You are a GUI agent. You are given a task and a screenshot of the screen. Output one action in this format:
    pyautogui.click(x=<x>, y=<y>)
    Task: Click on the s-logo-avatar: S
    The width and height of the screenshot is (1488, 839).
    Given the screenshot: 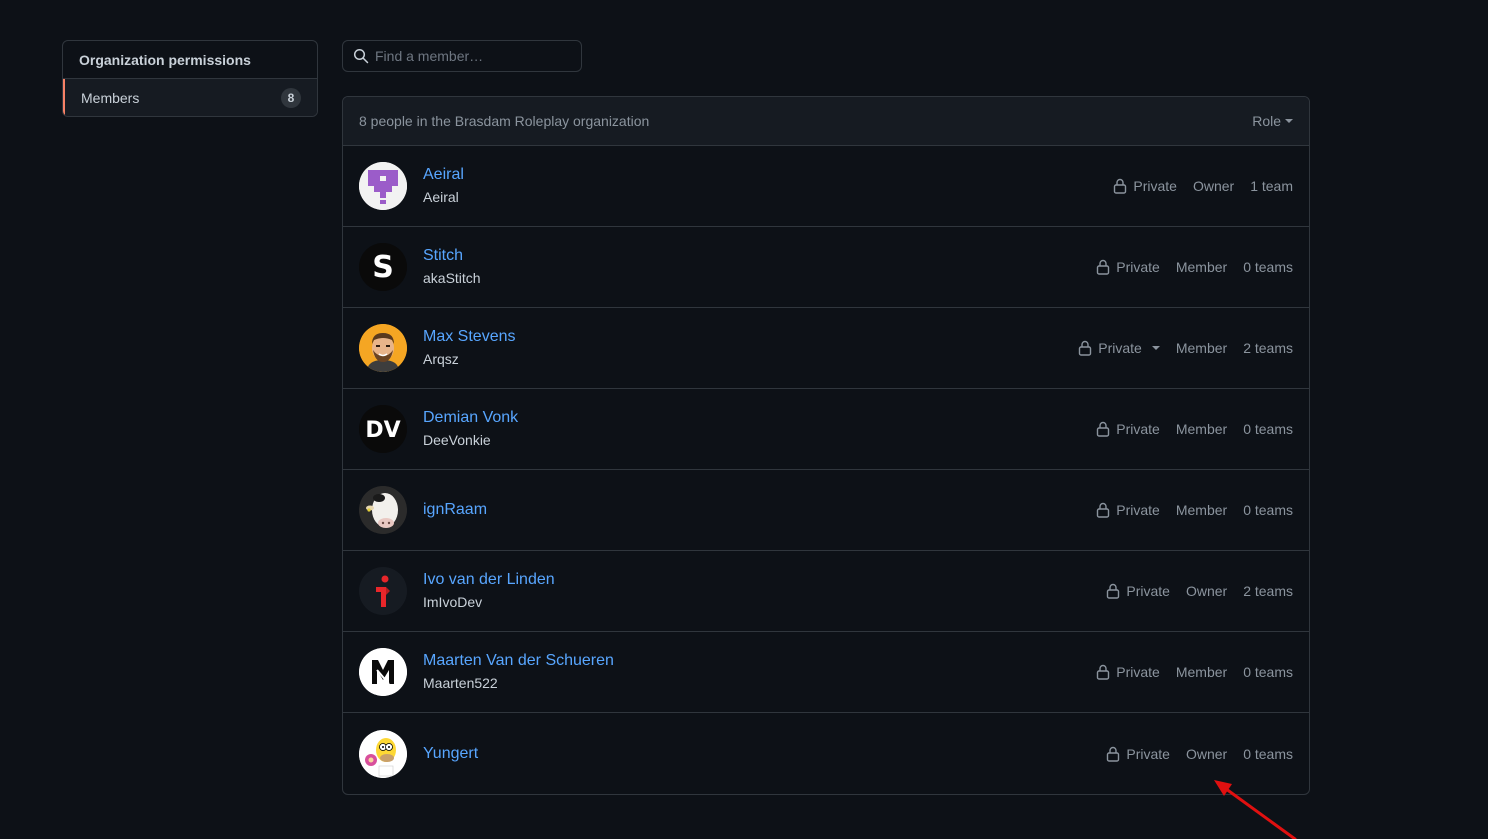 What is the action you would take?
    pyautogui.click(x=383, y=267)
    